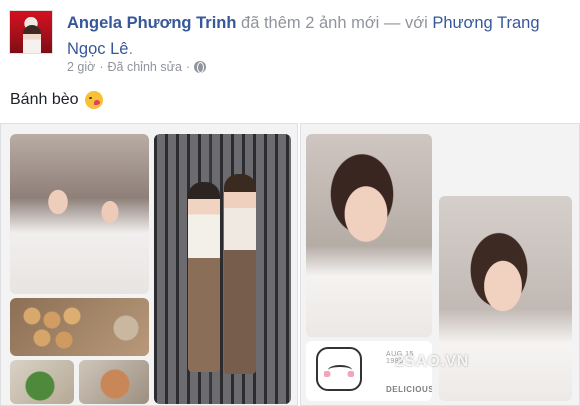  I want to click on caption-text: Bánh bèo, so click(44, 99).